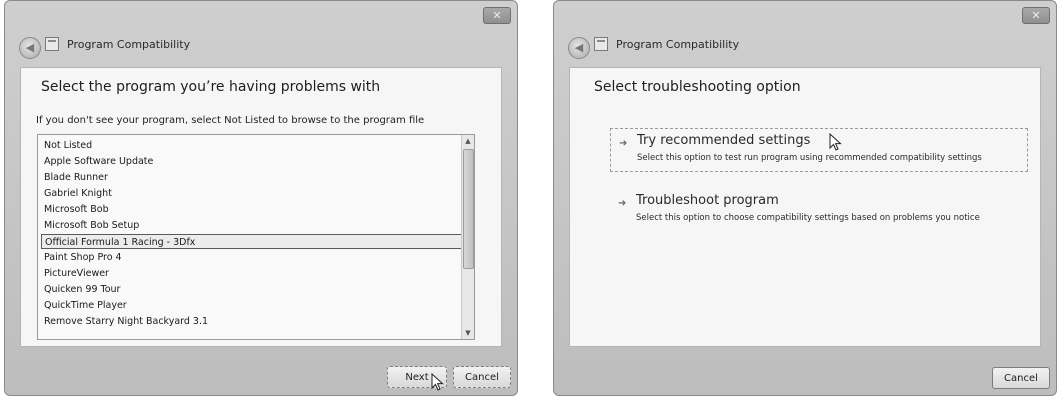 The height and width of the screenshot is (396, 1057). Describe the element at coordinates (253, 225) in the screenshot. I see `list-item: Microsoft Bob Setup` at that location.